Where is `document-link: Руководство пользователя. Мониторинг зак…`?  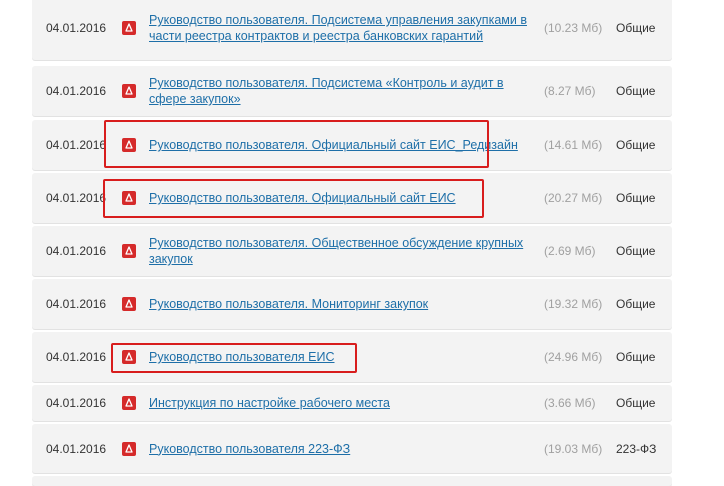
document-link: Руководство пользователя. Мониторинг зак… is located at coordinates (341, 304).